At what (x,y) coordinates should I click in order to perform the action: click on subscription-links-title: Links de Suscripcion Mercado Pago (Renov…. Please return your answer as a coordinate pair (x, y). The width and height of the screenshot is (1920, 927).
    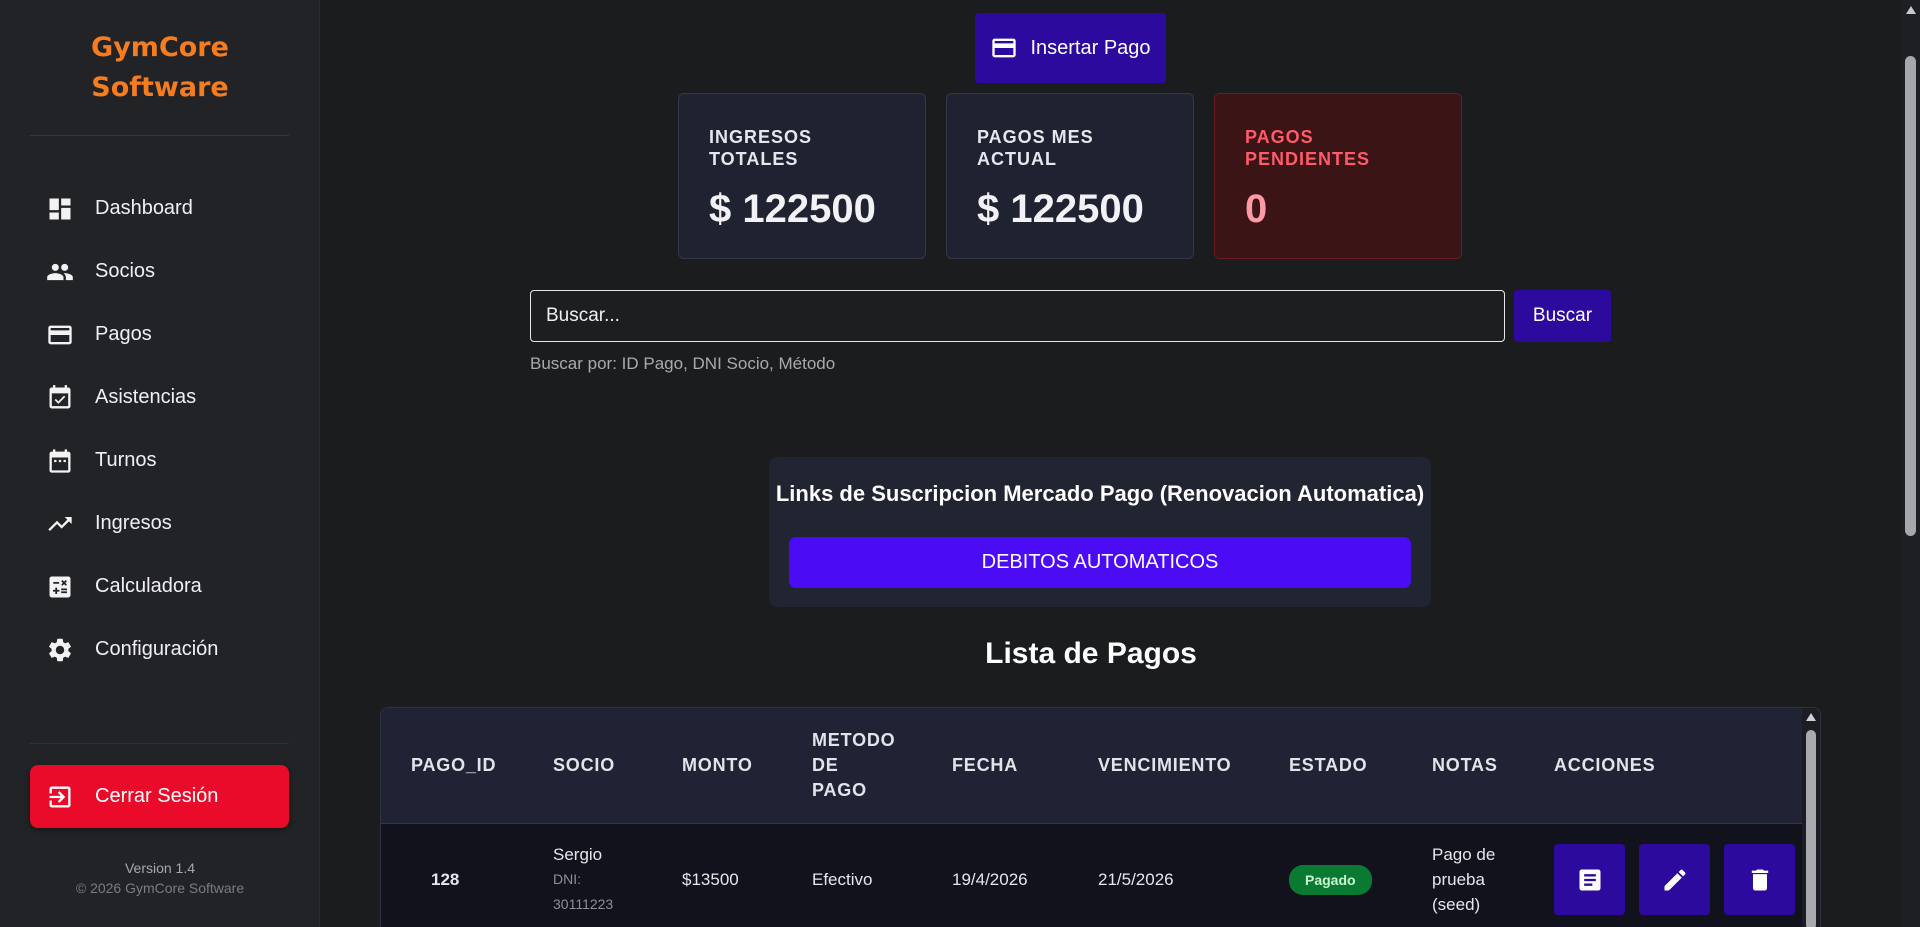
    Looking at the image, I should click on (1100, 493).